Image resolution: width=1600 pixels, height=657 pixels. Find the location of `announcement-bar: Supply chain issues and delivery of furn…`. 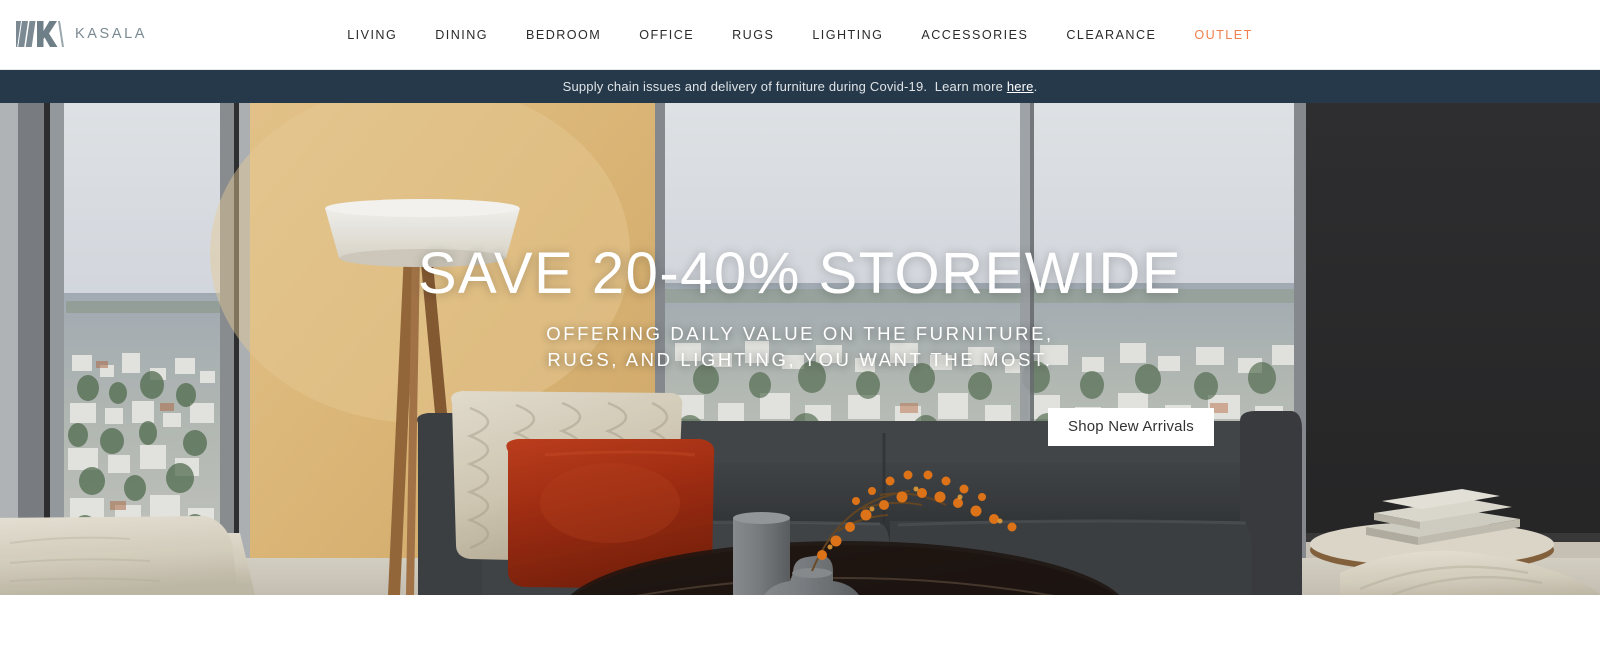

announcement-bar: Supply chain issues and delivery of furn… is located at coordinates (800, 86).